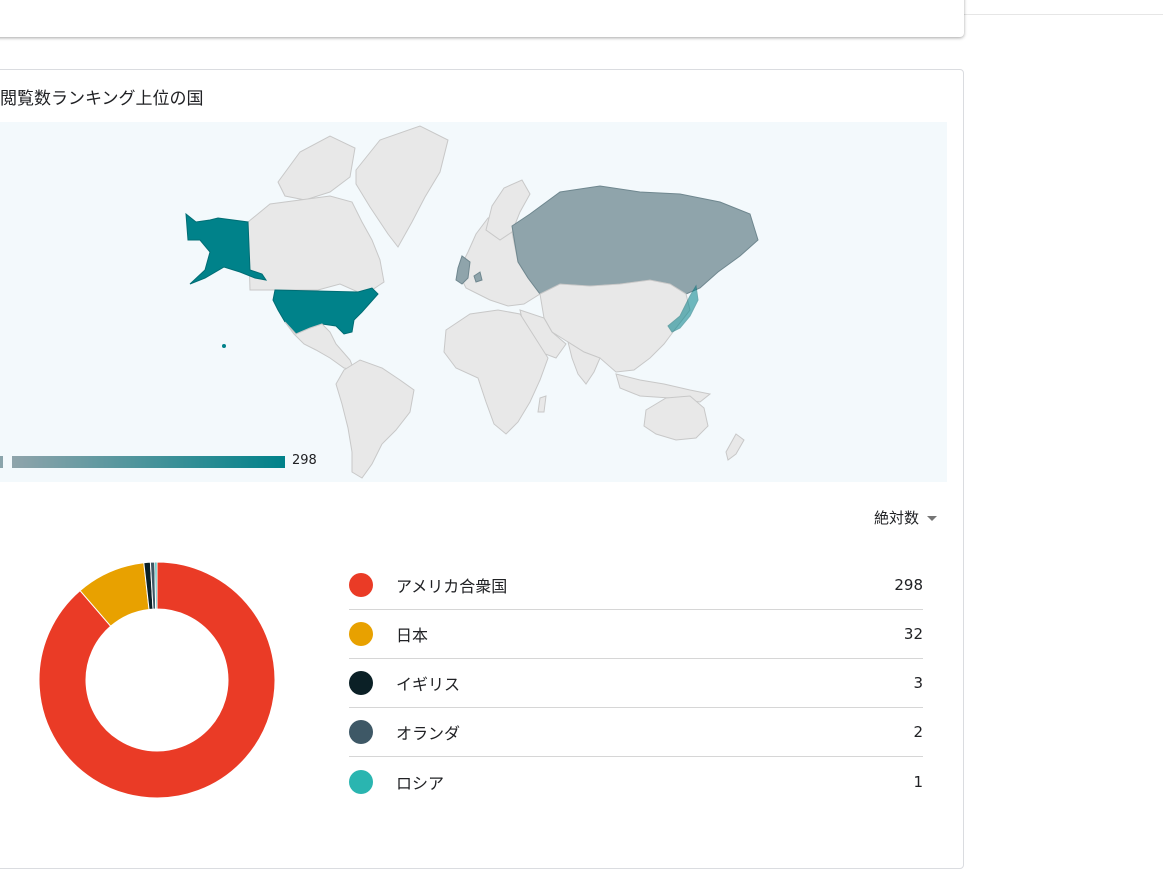 The width and height of the screenshot is (1163, 869). What do you see at coordinates (316, 168) in the screenshot?
I see `map-region-canada-islands` at bounding box center [316, 168].